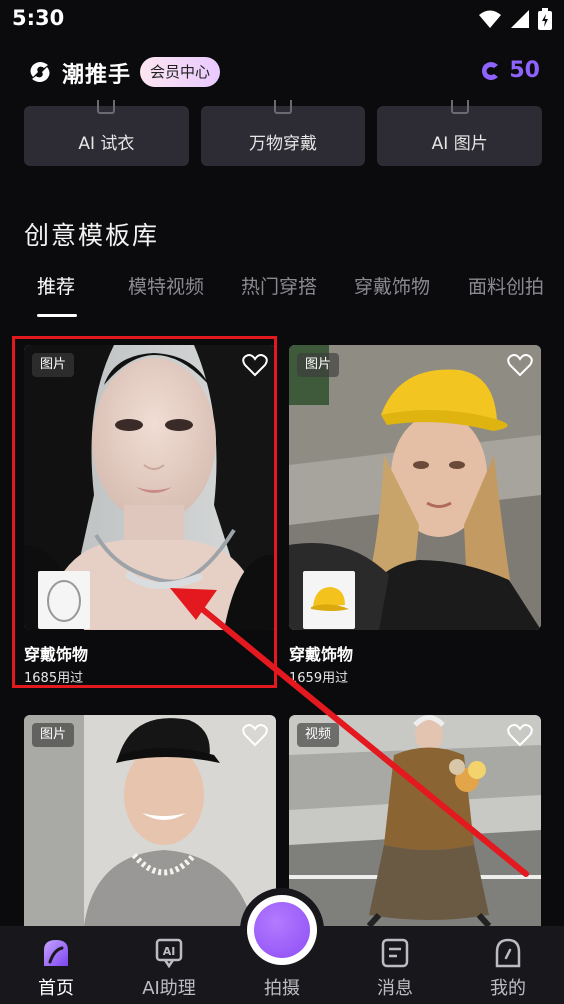  Describe the element at coordinates (459, 107) in the screenshot. I see `image-icon` at that location.